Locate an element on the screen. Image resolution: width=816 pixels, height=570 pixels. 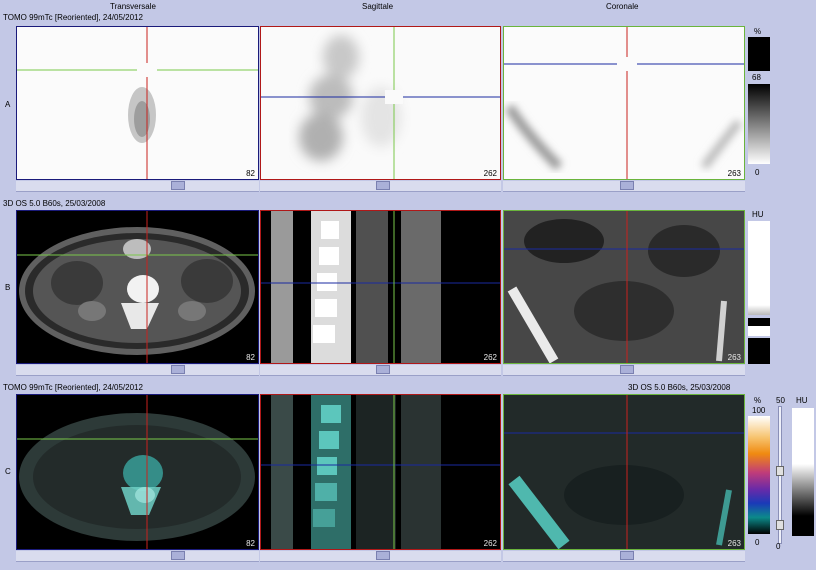
scrollbar-b-coronal is located at coordinates (624, 370).